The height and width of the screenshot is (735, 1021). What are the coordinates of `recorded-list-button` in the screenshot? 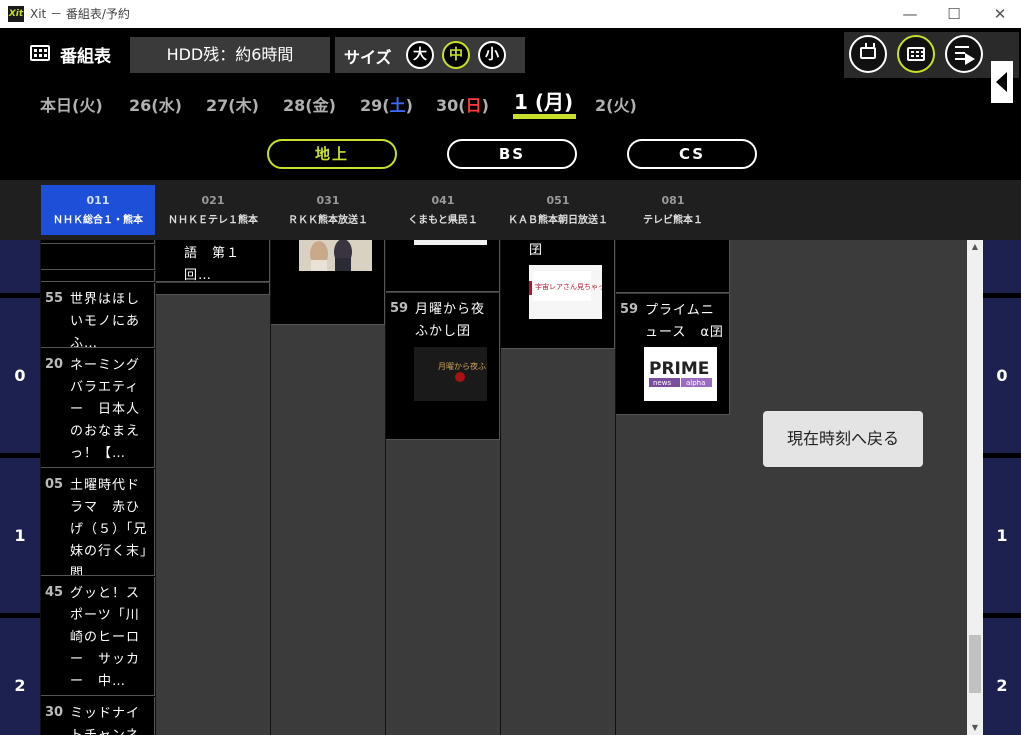 It's located at (964, 54).